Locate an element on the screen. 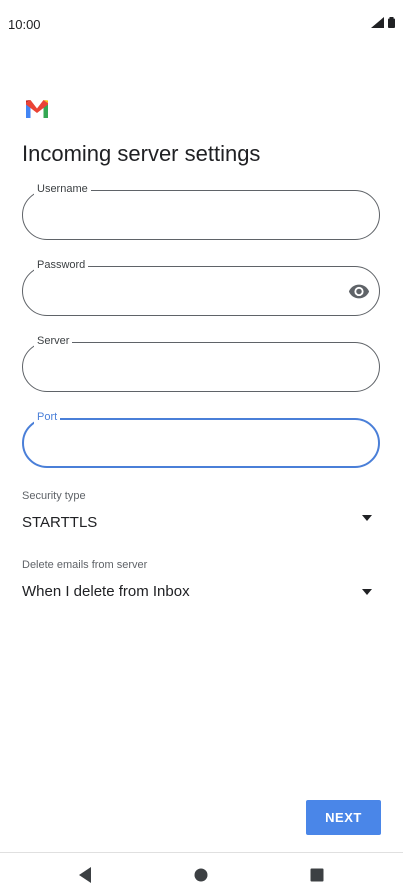  delete-emails-label: Delete emails from server is located at coordinates (85, 565).